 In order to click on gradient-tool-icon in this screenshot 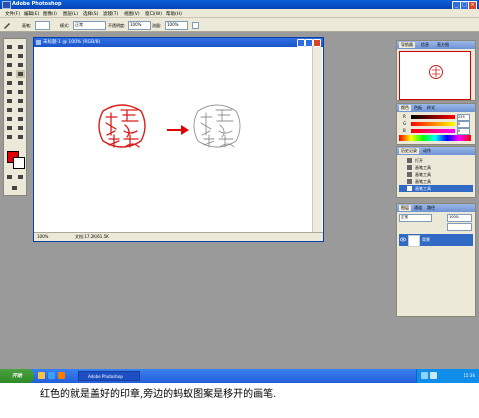, I will do `click(20, 92)`.